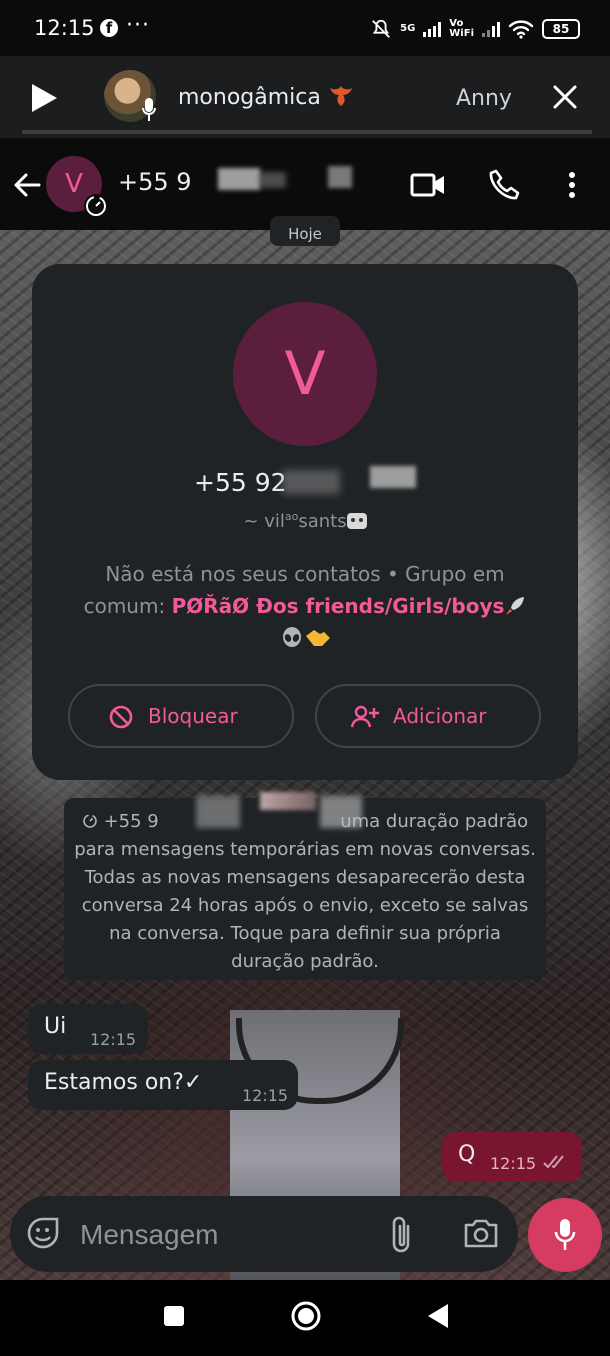 The image size is (610, 1356). What do you see at coordinates (90, 821) in the screenshot?
I see `timer-small-icon` at bounding box center [90, 821].